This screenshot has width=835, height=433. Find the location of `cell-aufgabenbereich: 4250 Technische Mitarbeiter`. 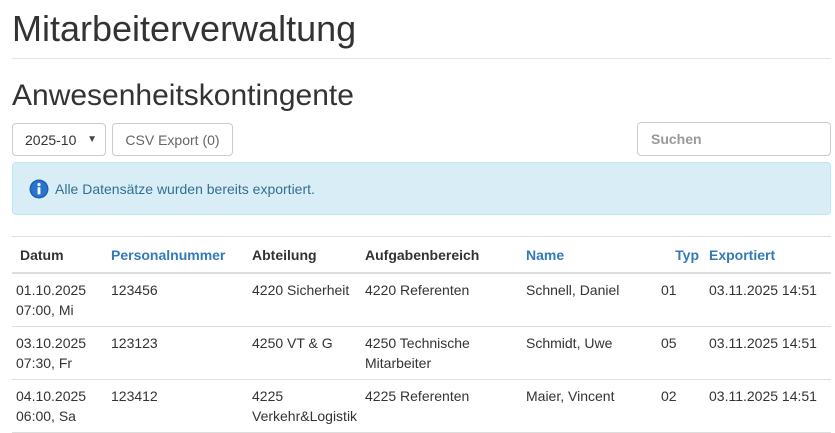

cell-aufgabenbereich: 4250 Technische Mitarbeiter is located at coordinates (441, 353).